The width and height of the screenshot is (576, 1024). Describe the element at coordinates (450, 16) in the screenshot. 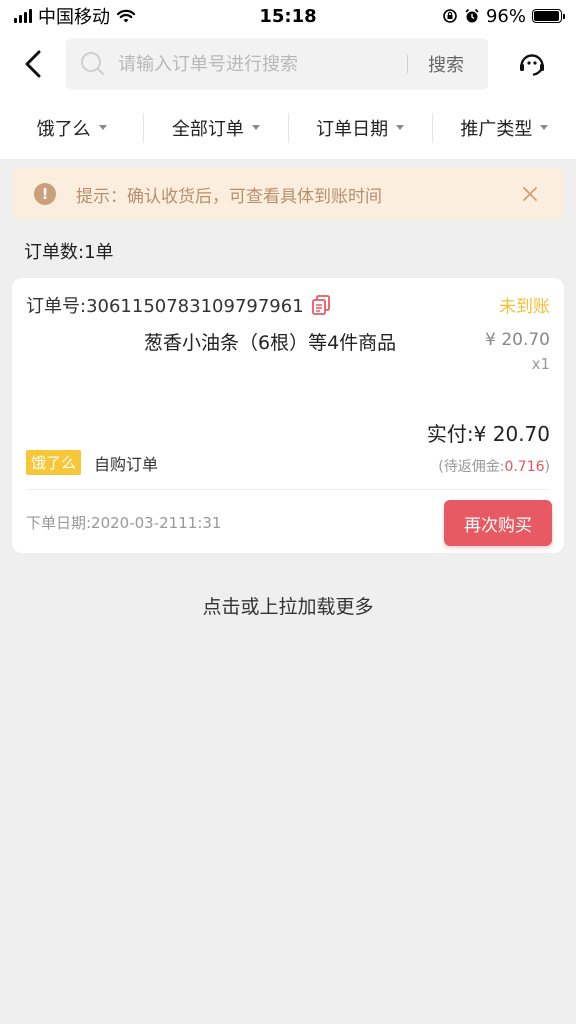

I see `lock-rotation-icon` at that location.